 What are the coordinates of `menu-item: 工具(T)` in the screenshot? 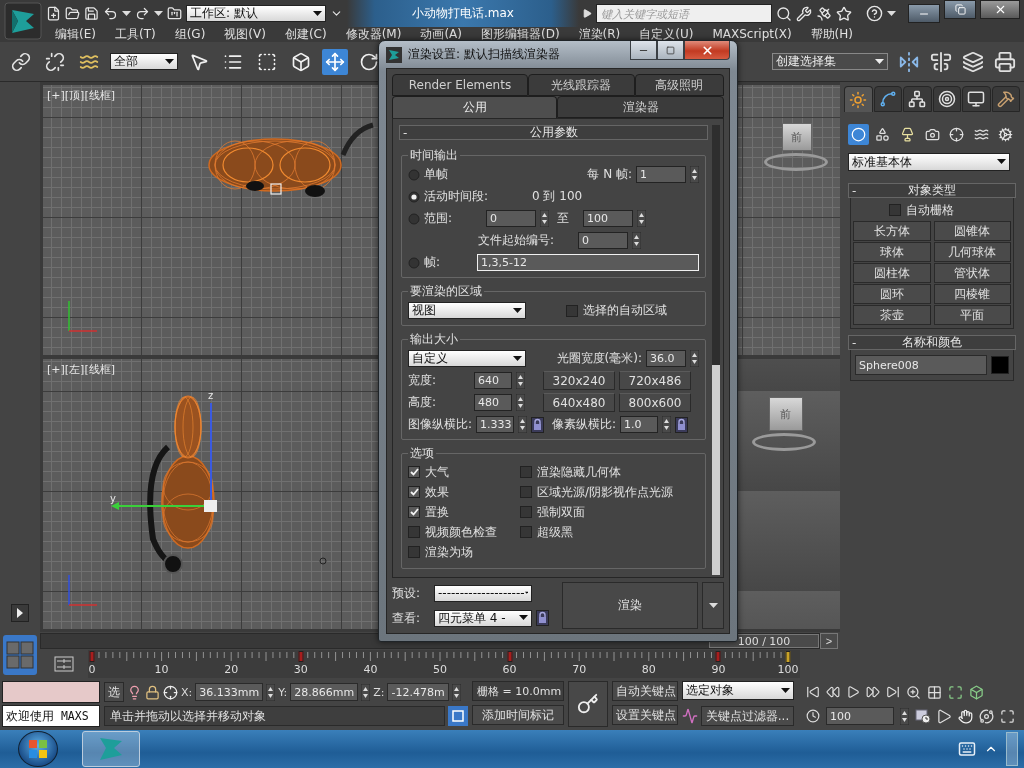 It's located at (135, 34).